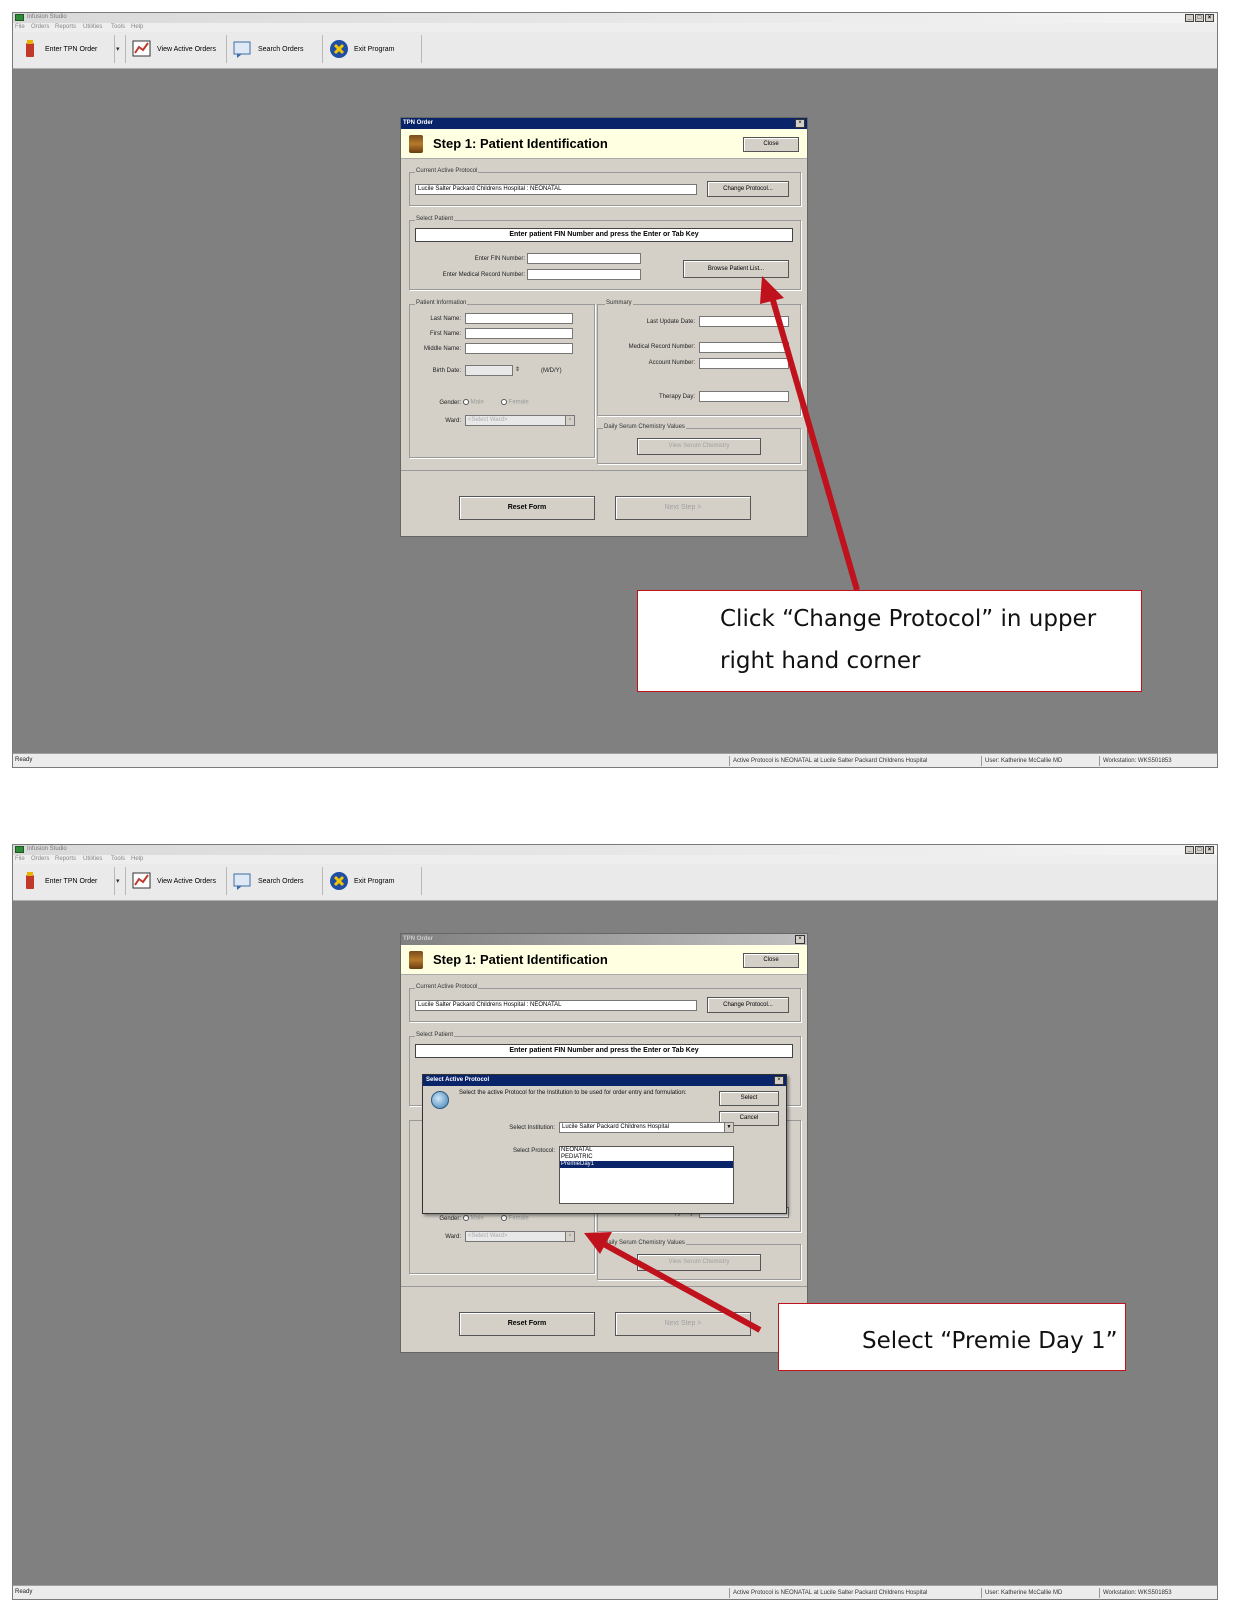 The width and height of the screenshot is (1234, 1600). What do you see at coordinates (19, 849) in the screenshot?
I see `app-icon` at bounding box center [19, 849].